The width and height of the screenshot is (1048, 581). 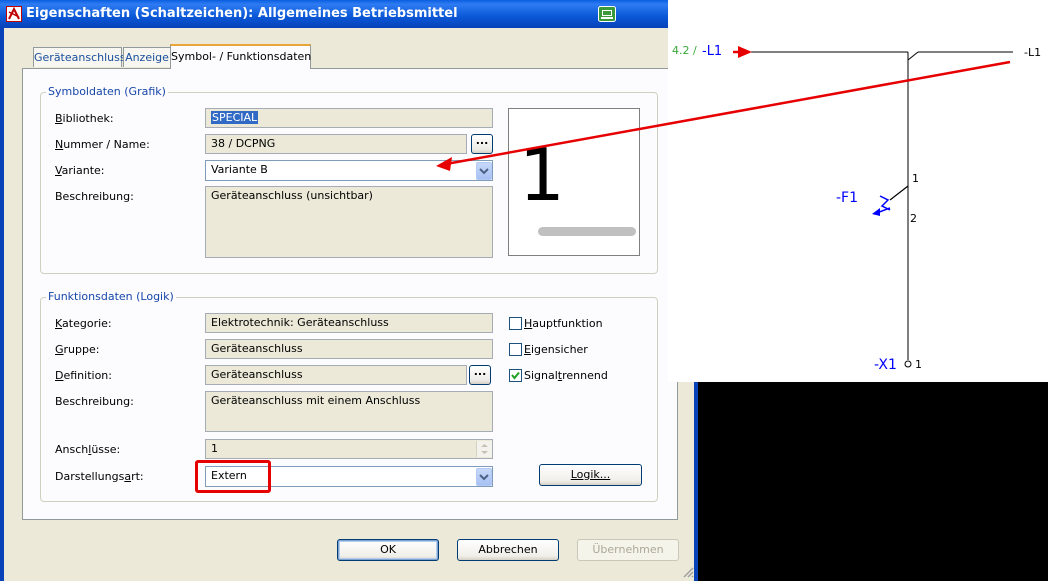 What do you see at coordinates (240, 56) in the screenshot?
I see `tab-symbol-funktionsdaten: Symbol- / Funktionsdaten` at bounding box center [240, 56].